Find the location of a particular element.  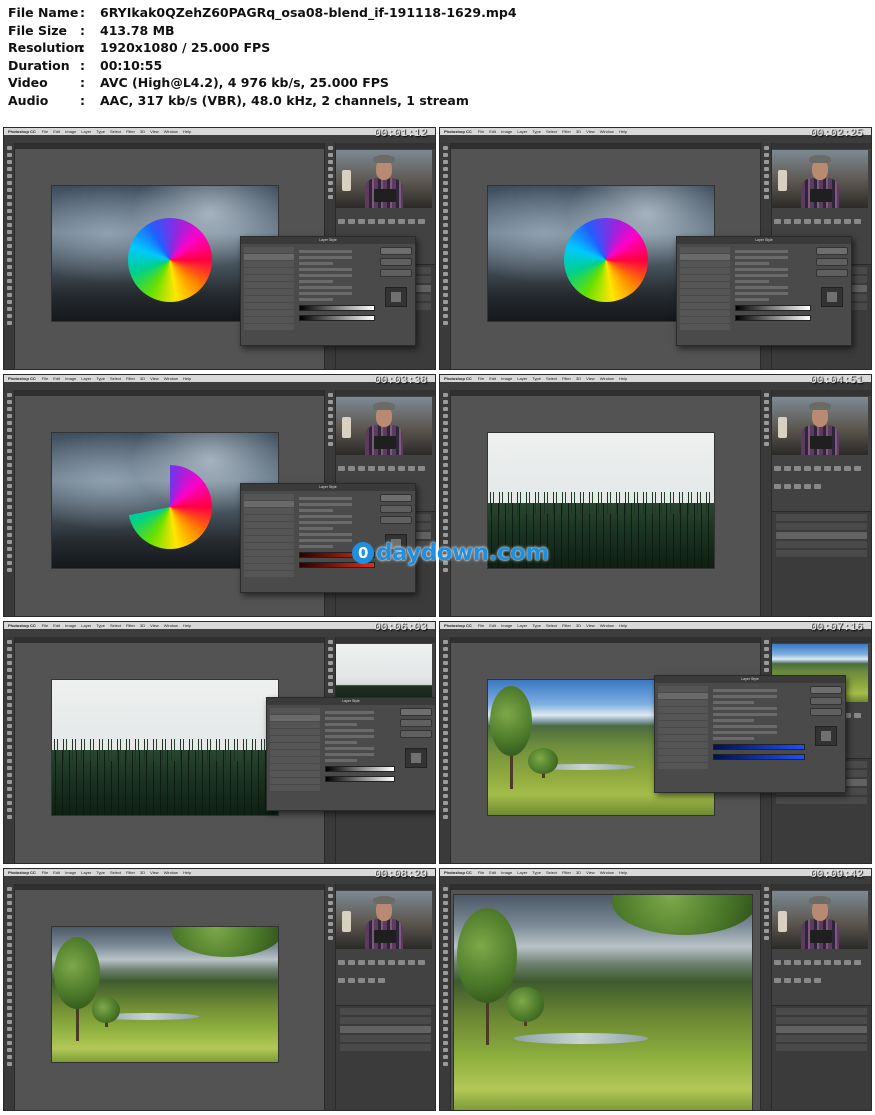

menu-view: View is located at coordinates (590, 378).